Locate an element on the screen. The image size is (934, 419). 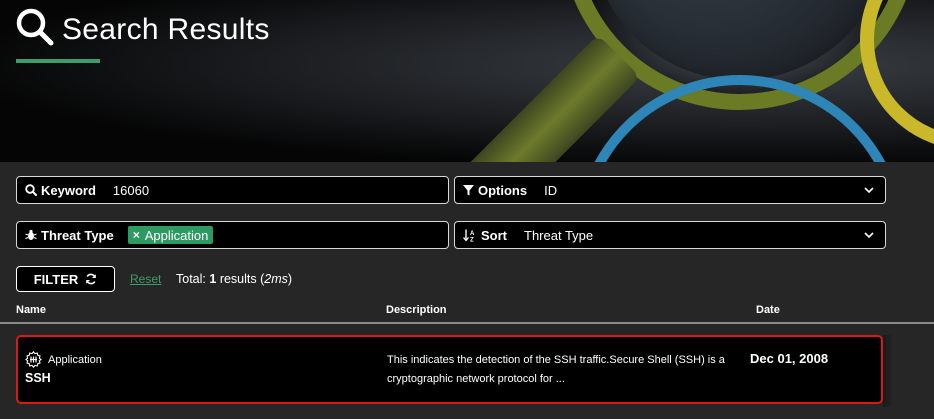
row-name: SSH is located at coordinates (38, 378).